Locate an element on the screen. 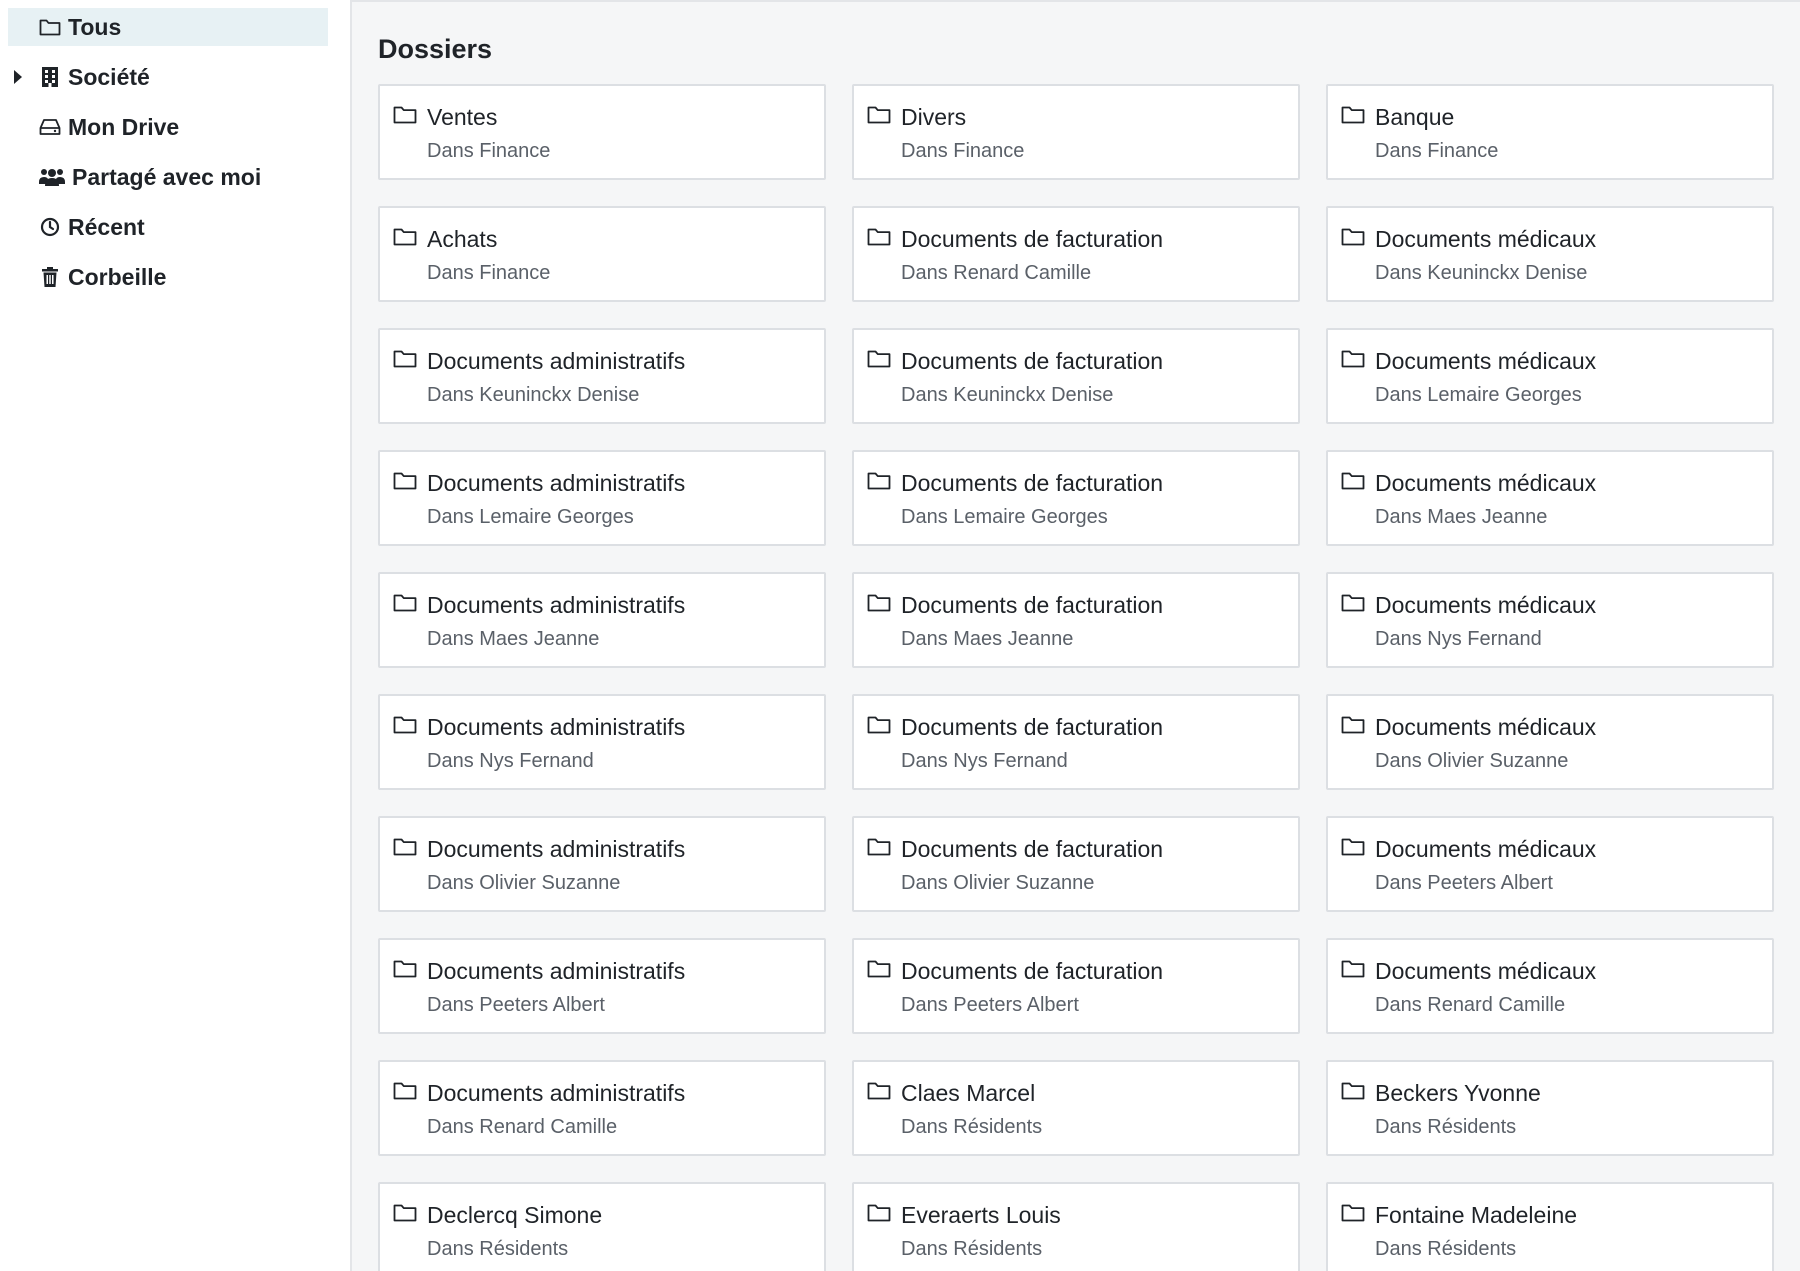 This screenshot has width=1800, height=1271. clock-icon is located at coordinates (50, 227).